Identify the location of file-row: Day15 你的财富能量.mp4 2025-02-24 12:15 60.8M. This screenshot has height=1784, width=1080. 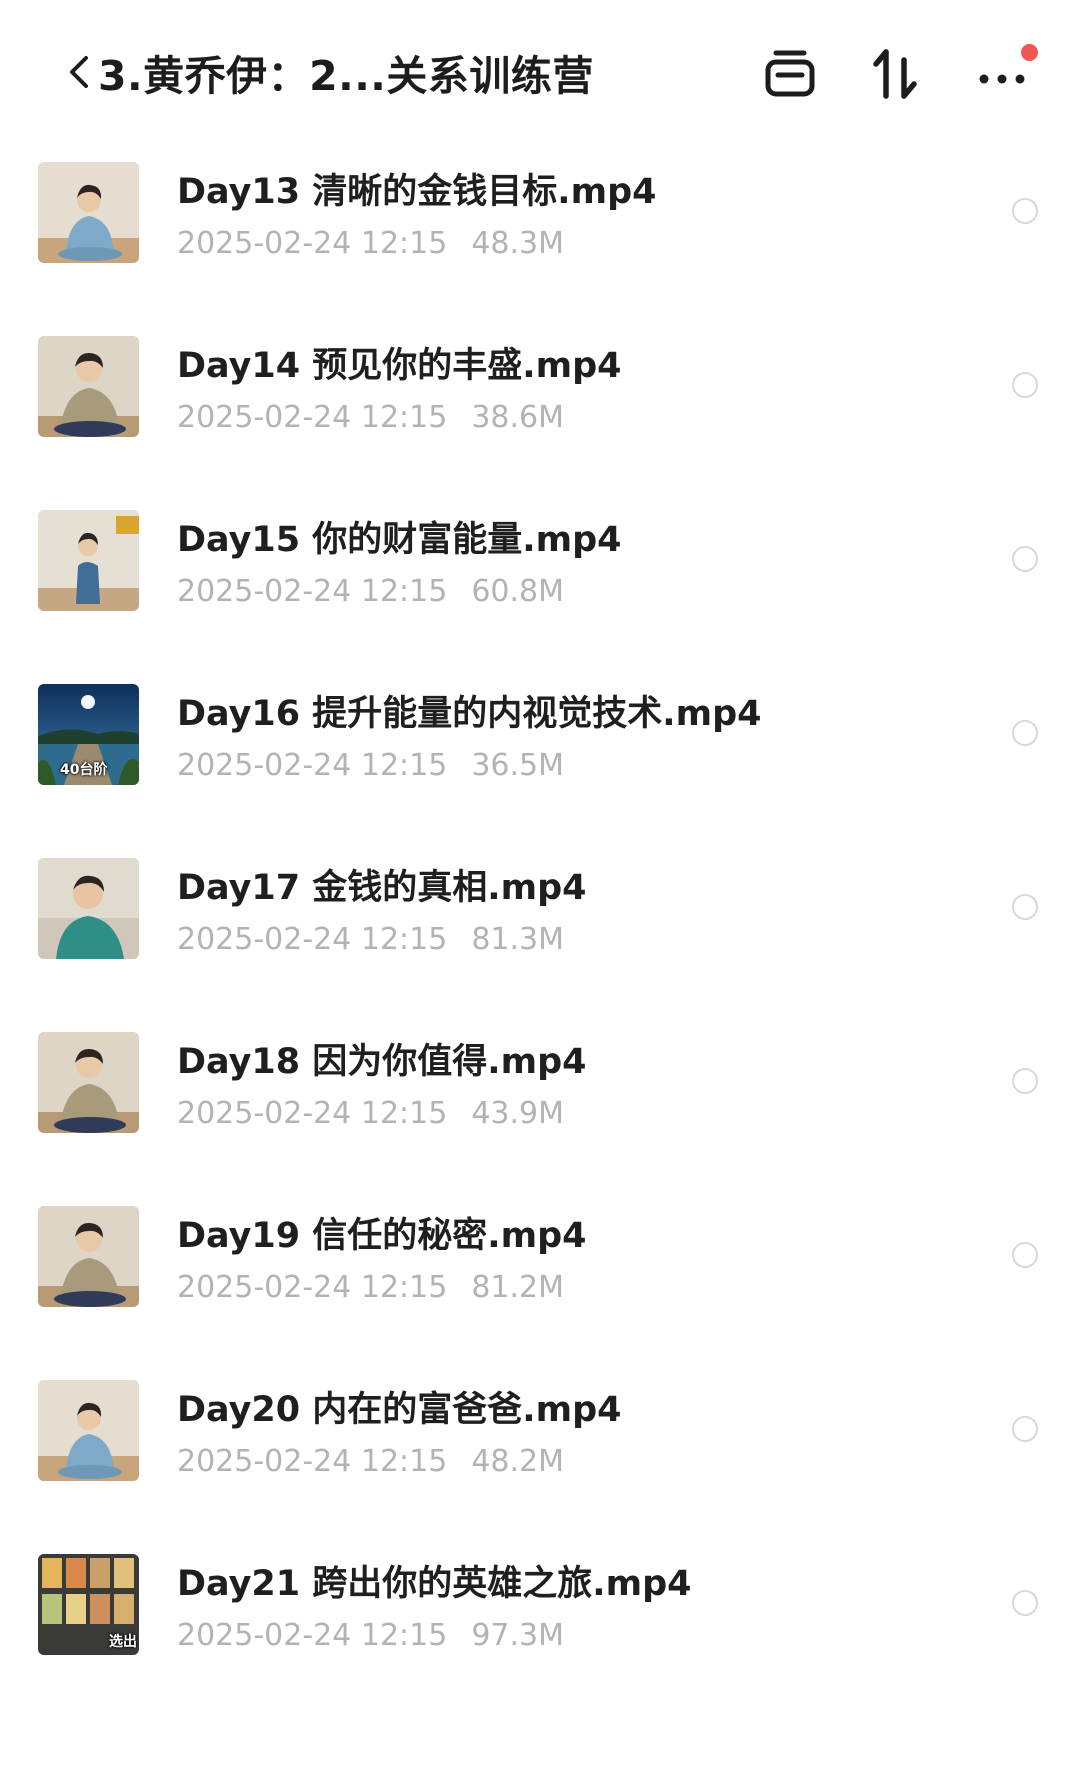
(540, 551).